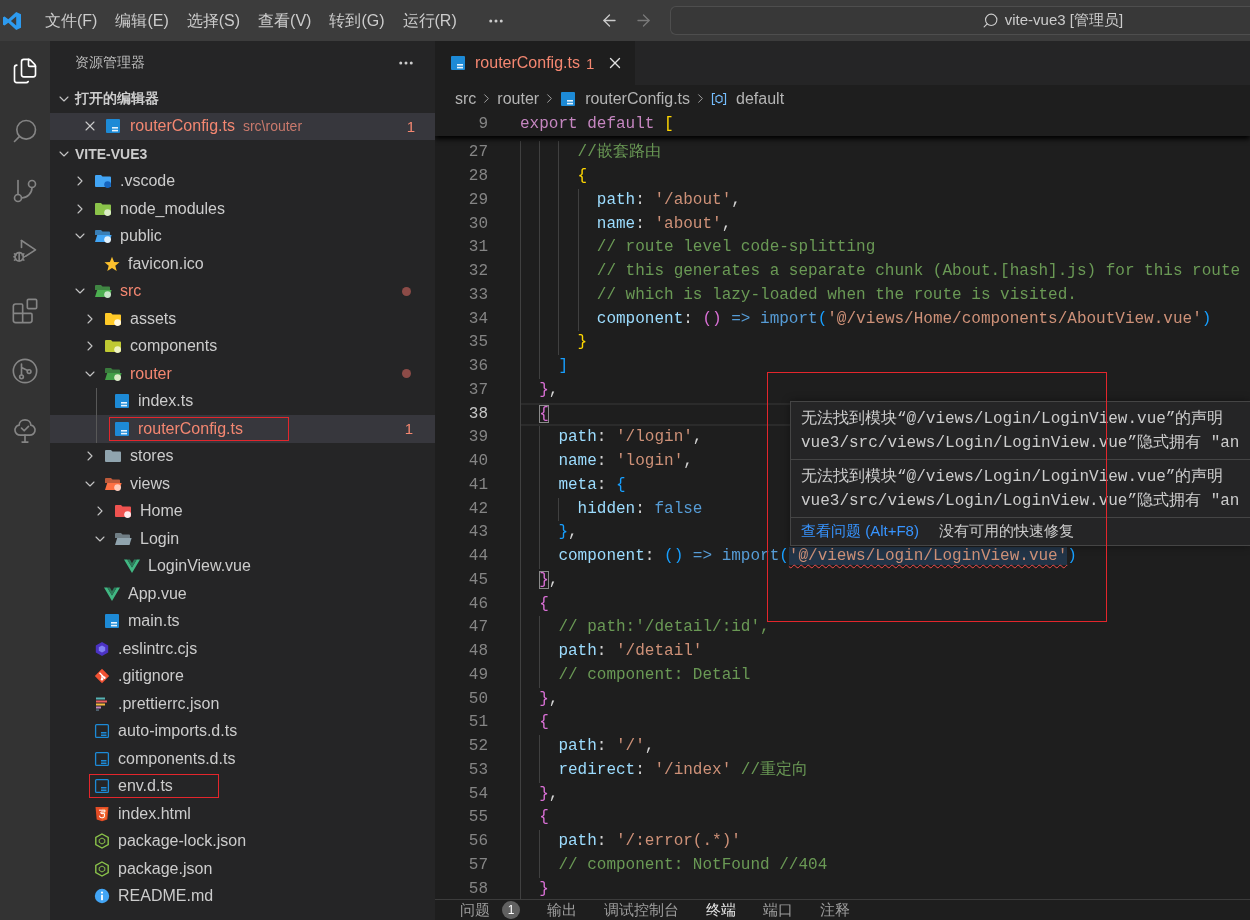  Describe the element at coordinates (242, 181) in the screenshot. I see `tree-item: .vscode` at that location.